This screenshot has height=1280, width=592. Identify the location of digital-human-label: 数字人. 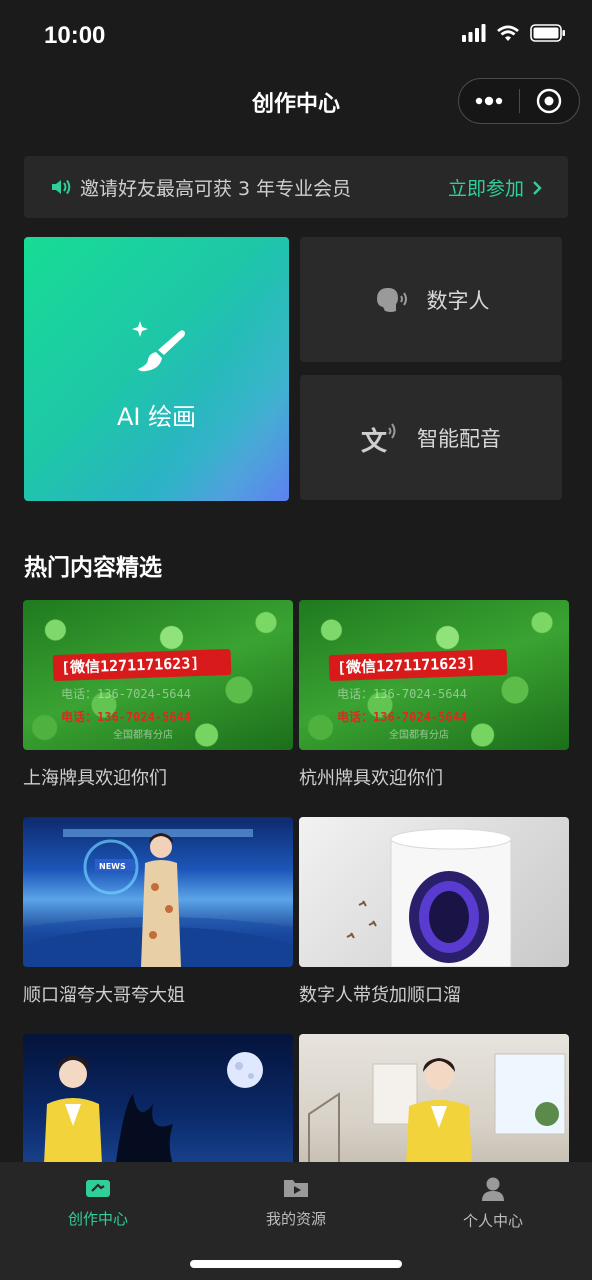
(458, 300).